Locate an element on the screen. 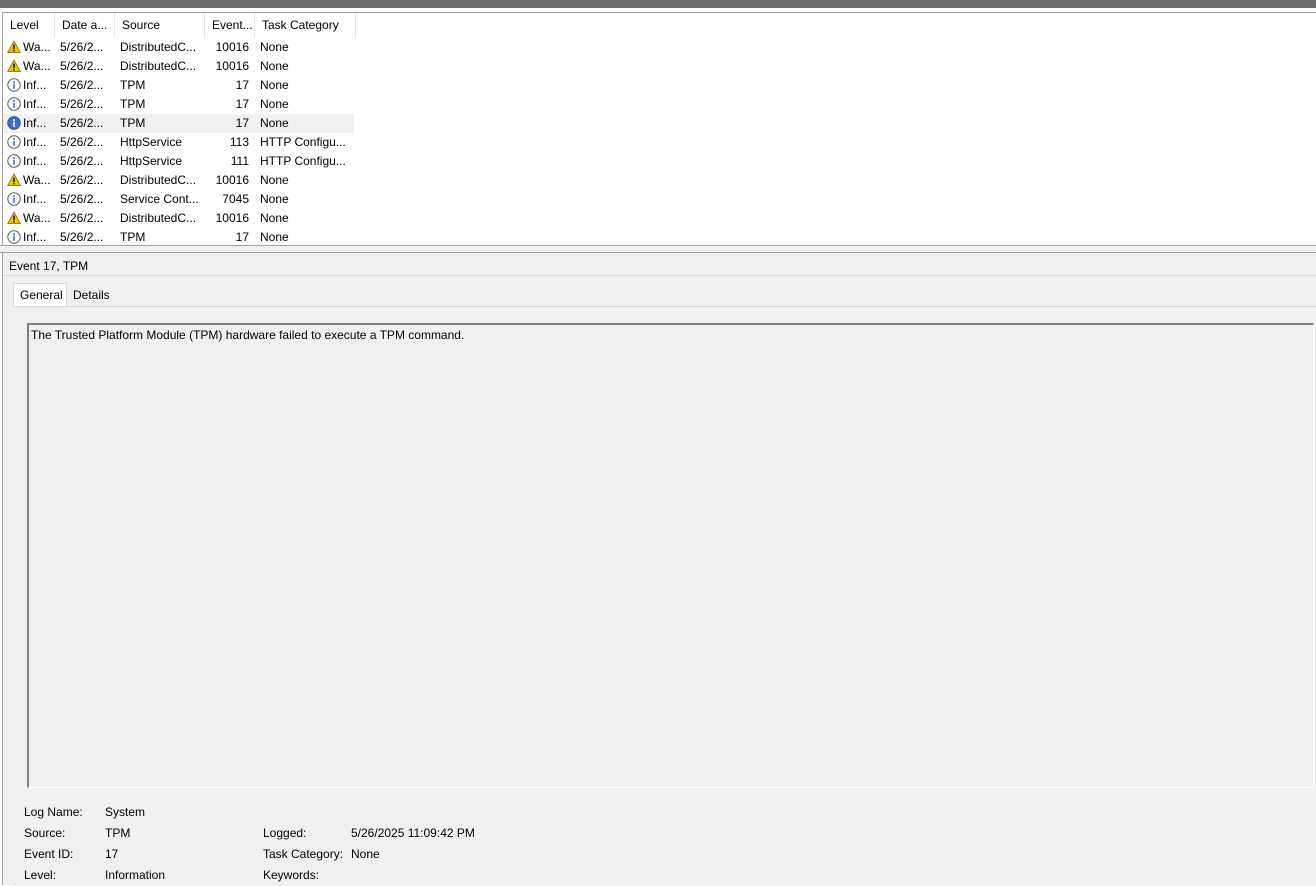 The image size is (1316, 886). level-value: Information is located at coordinates (135, 875).